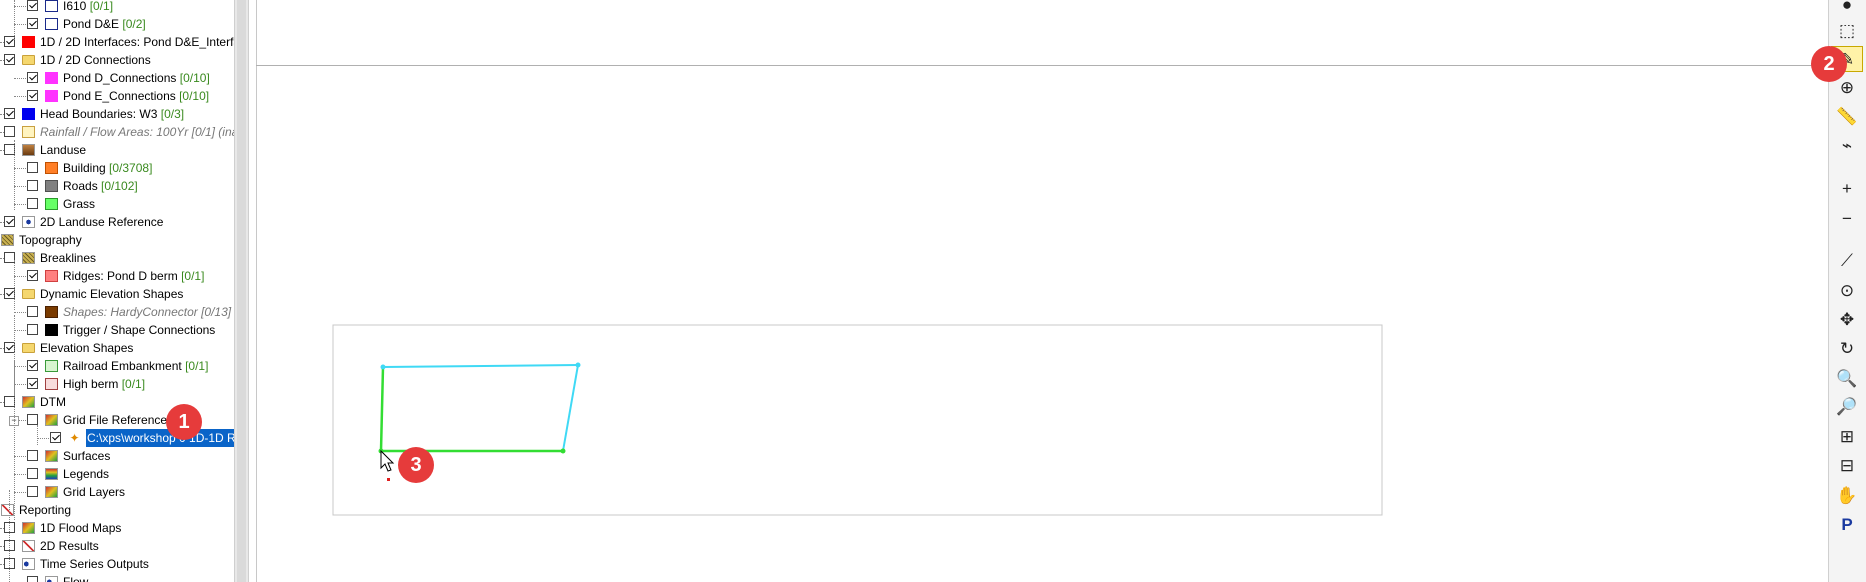 The width and height of the screenshot is (1866, 582). I want to click on add-vertex-icon: +, so click(1847, 189).